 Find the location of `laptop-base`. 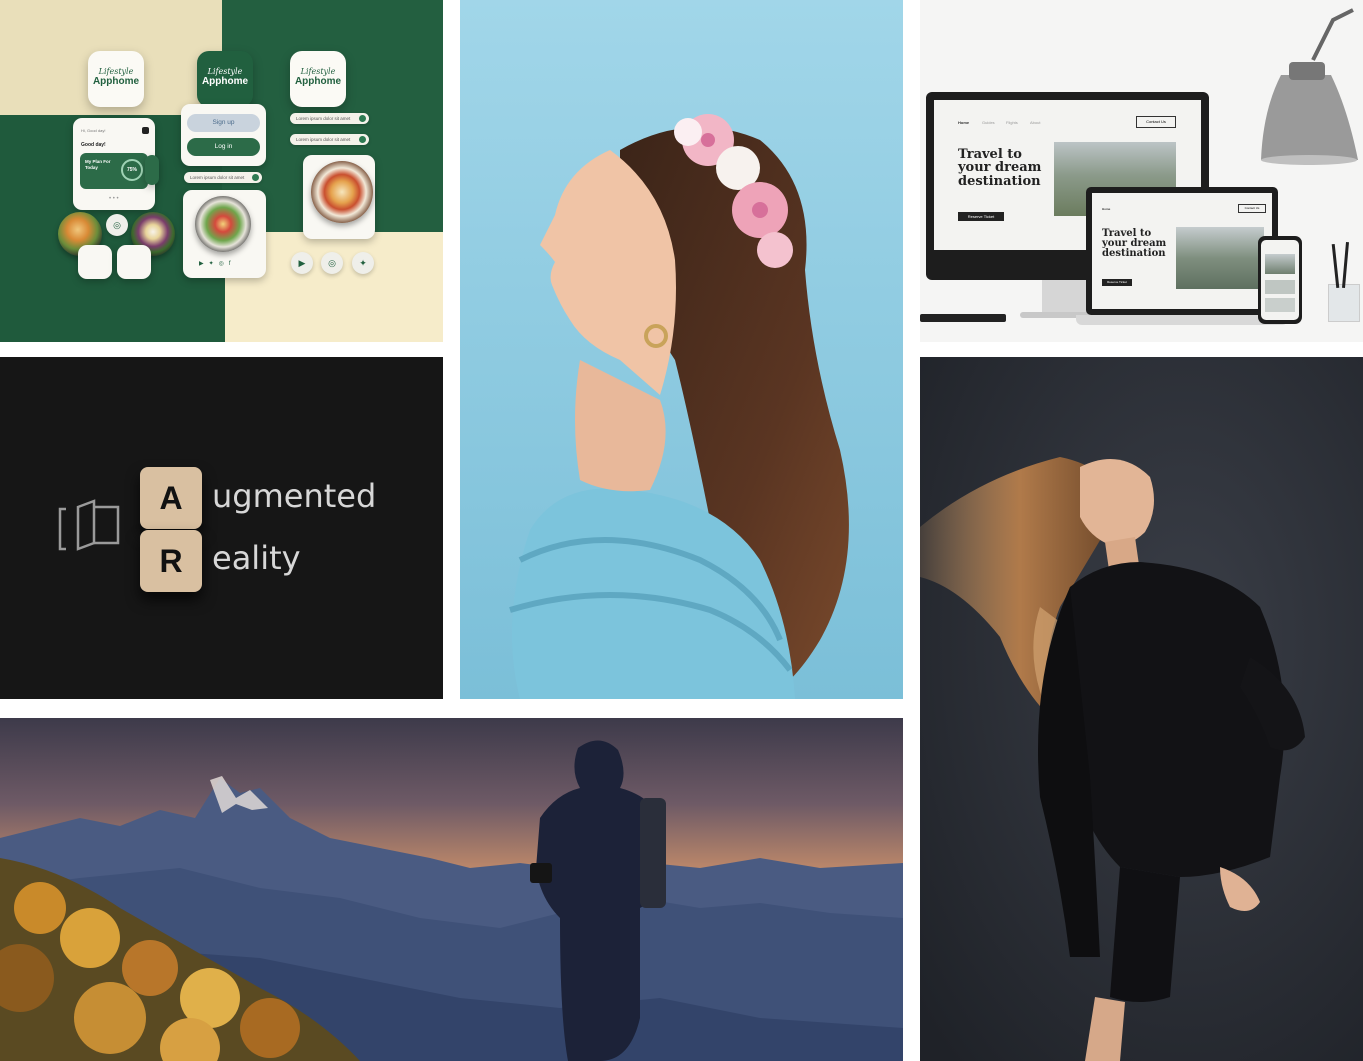

laptop-base is located at coordinates (1182, 320).